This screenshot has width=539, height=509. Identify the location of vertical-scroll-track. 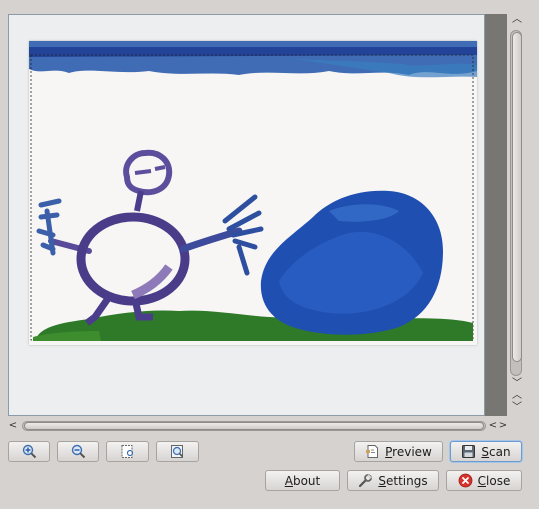
(516, 203).